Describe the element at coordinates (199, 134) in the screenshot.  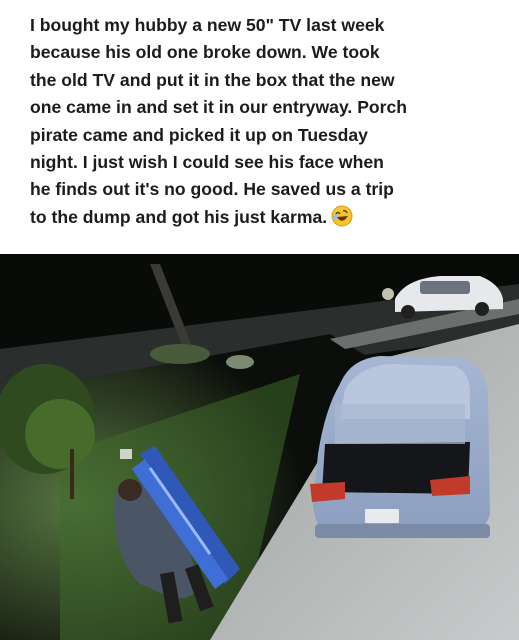
I see `caption-line: pirate came and picked it up on Tuesday` at that location.